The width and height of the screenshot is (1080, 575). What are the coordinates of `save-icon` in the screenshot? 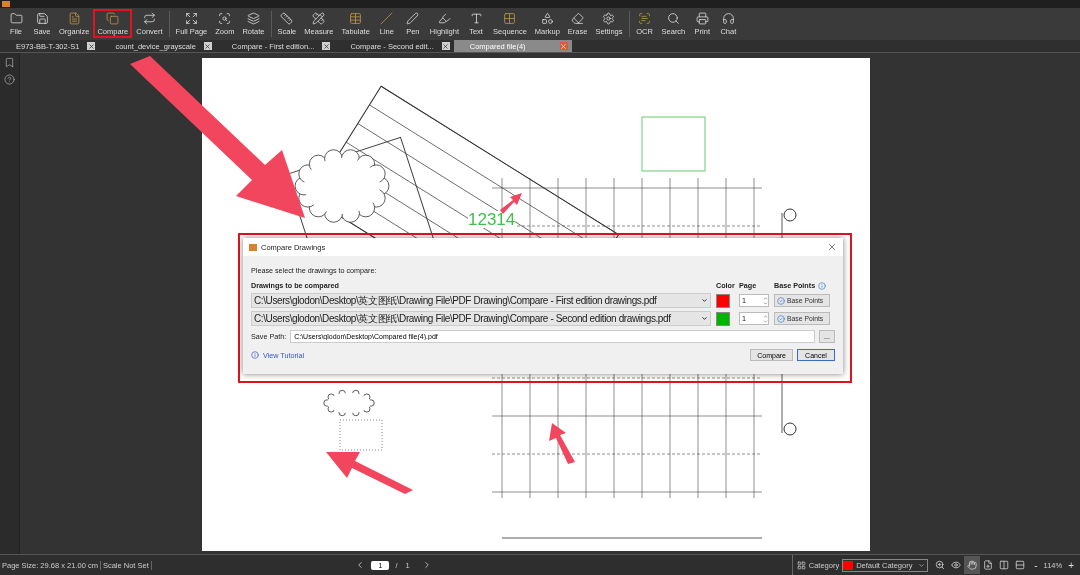 It's located at (42, 18).